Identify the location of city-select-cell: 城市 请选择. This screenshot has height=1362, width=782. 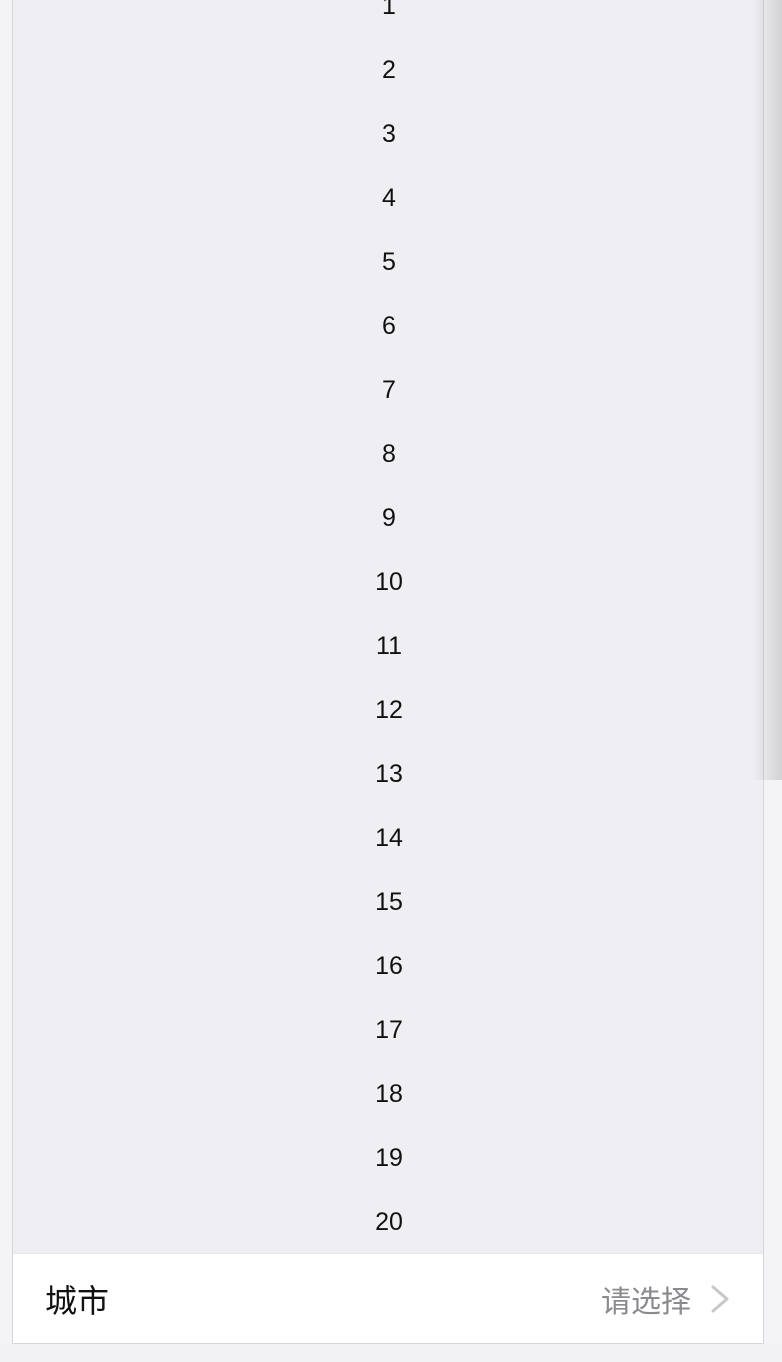
(388, 1298).